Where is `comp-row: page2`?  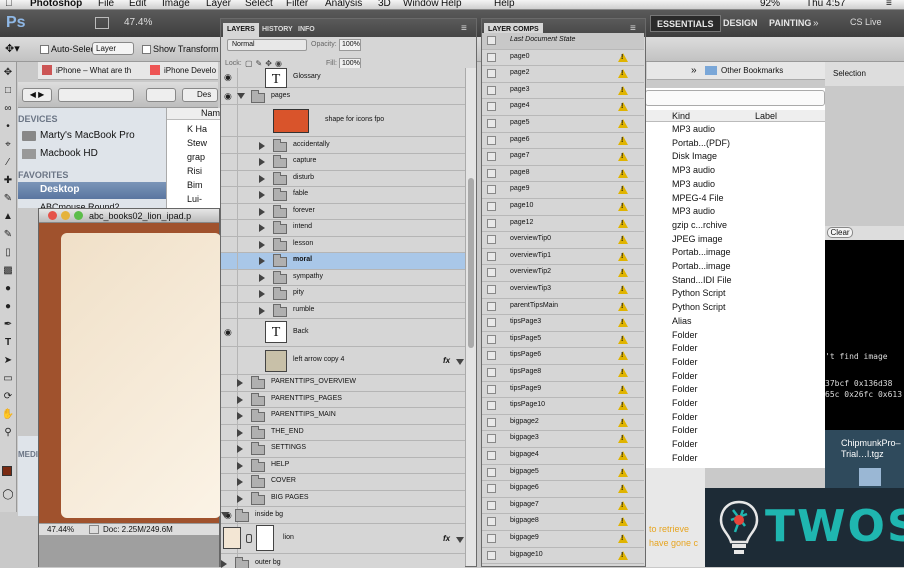 comp-row: page2 is located at coordinates (563, 74).